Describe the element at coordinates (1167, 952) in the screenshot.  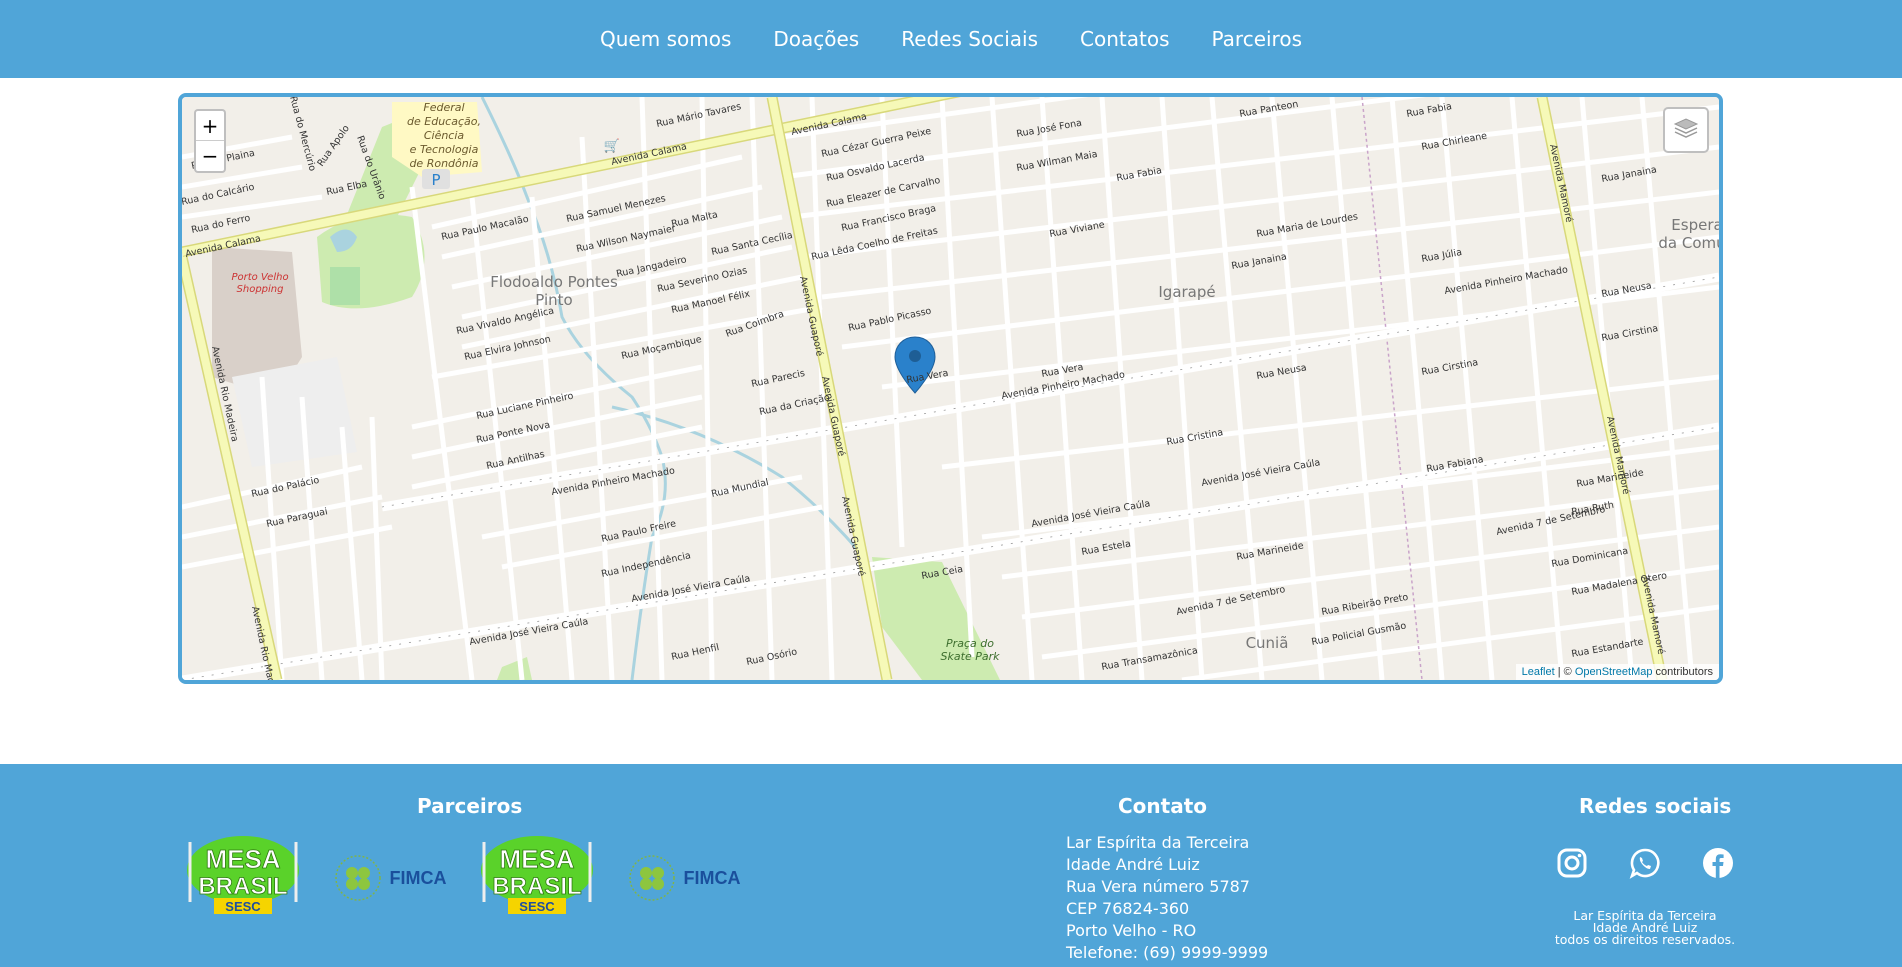
I see `contact-phone: Telefone: (69) 9999-9999` at that location.